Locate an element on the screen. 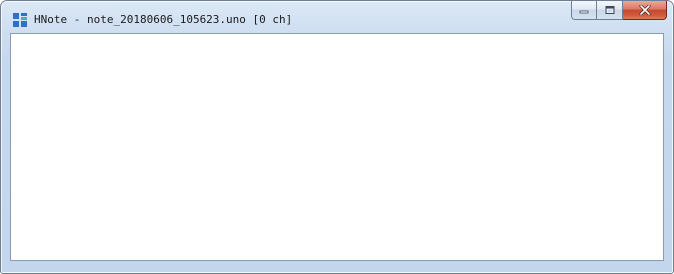 The height and width of the screenshot is (274, 674). minimize-button is located at coordinates (584, 10).